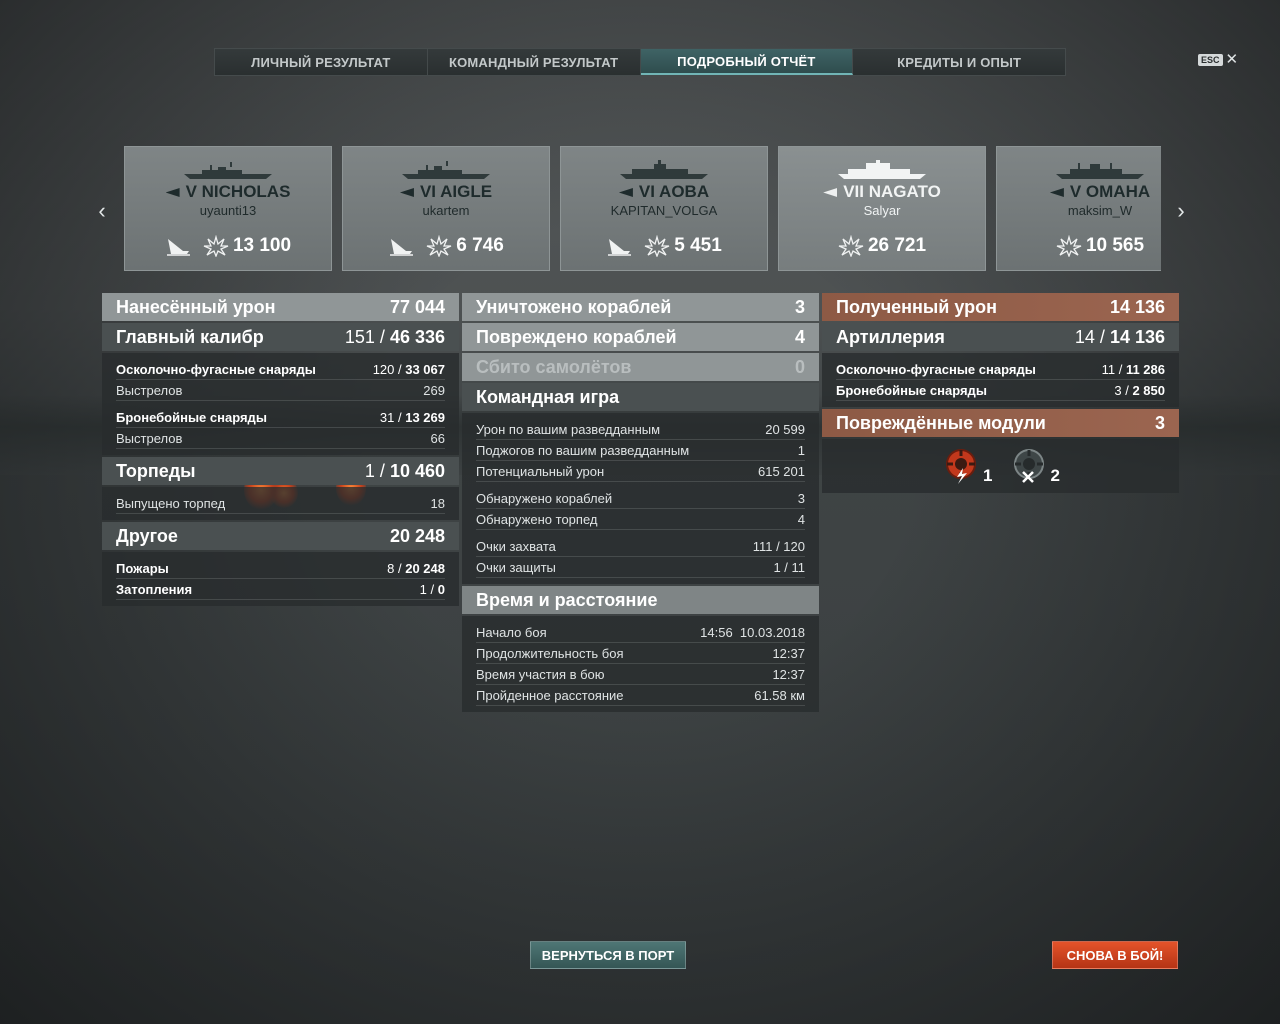  Describe the element at coordinates (1115, 245) in the screenshot. I see `damage-number: 10 565` at that location.